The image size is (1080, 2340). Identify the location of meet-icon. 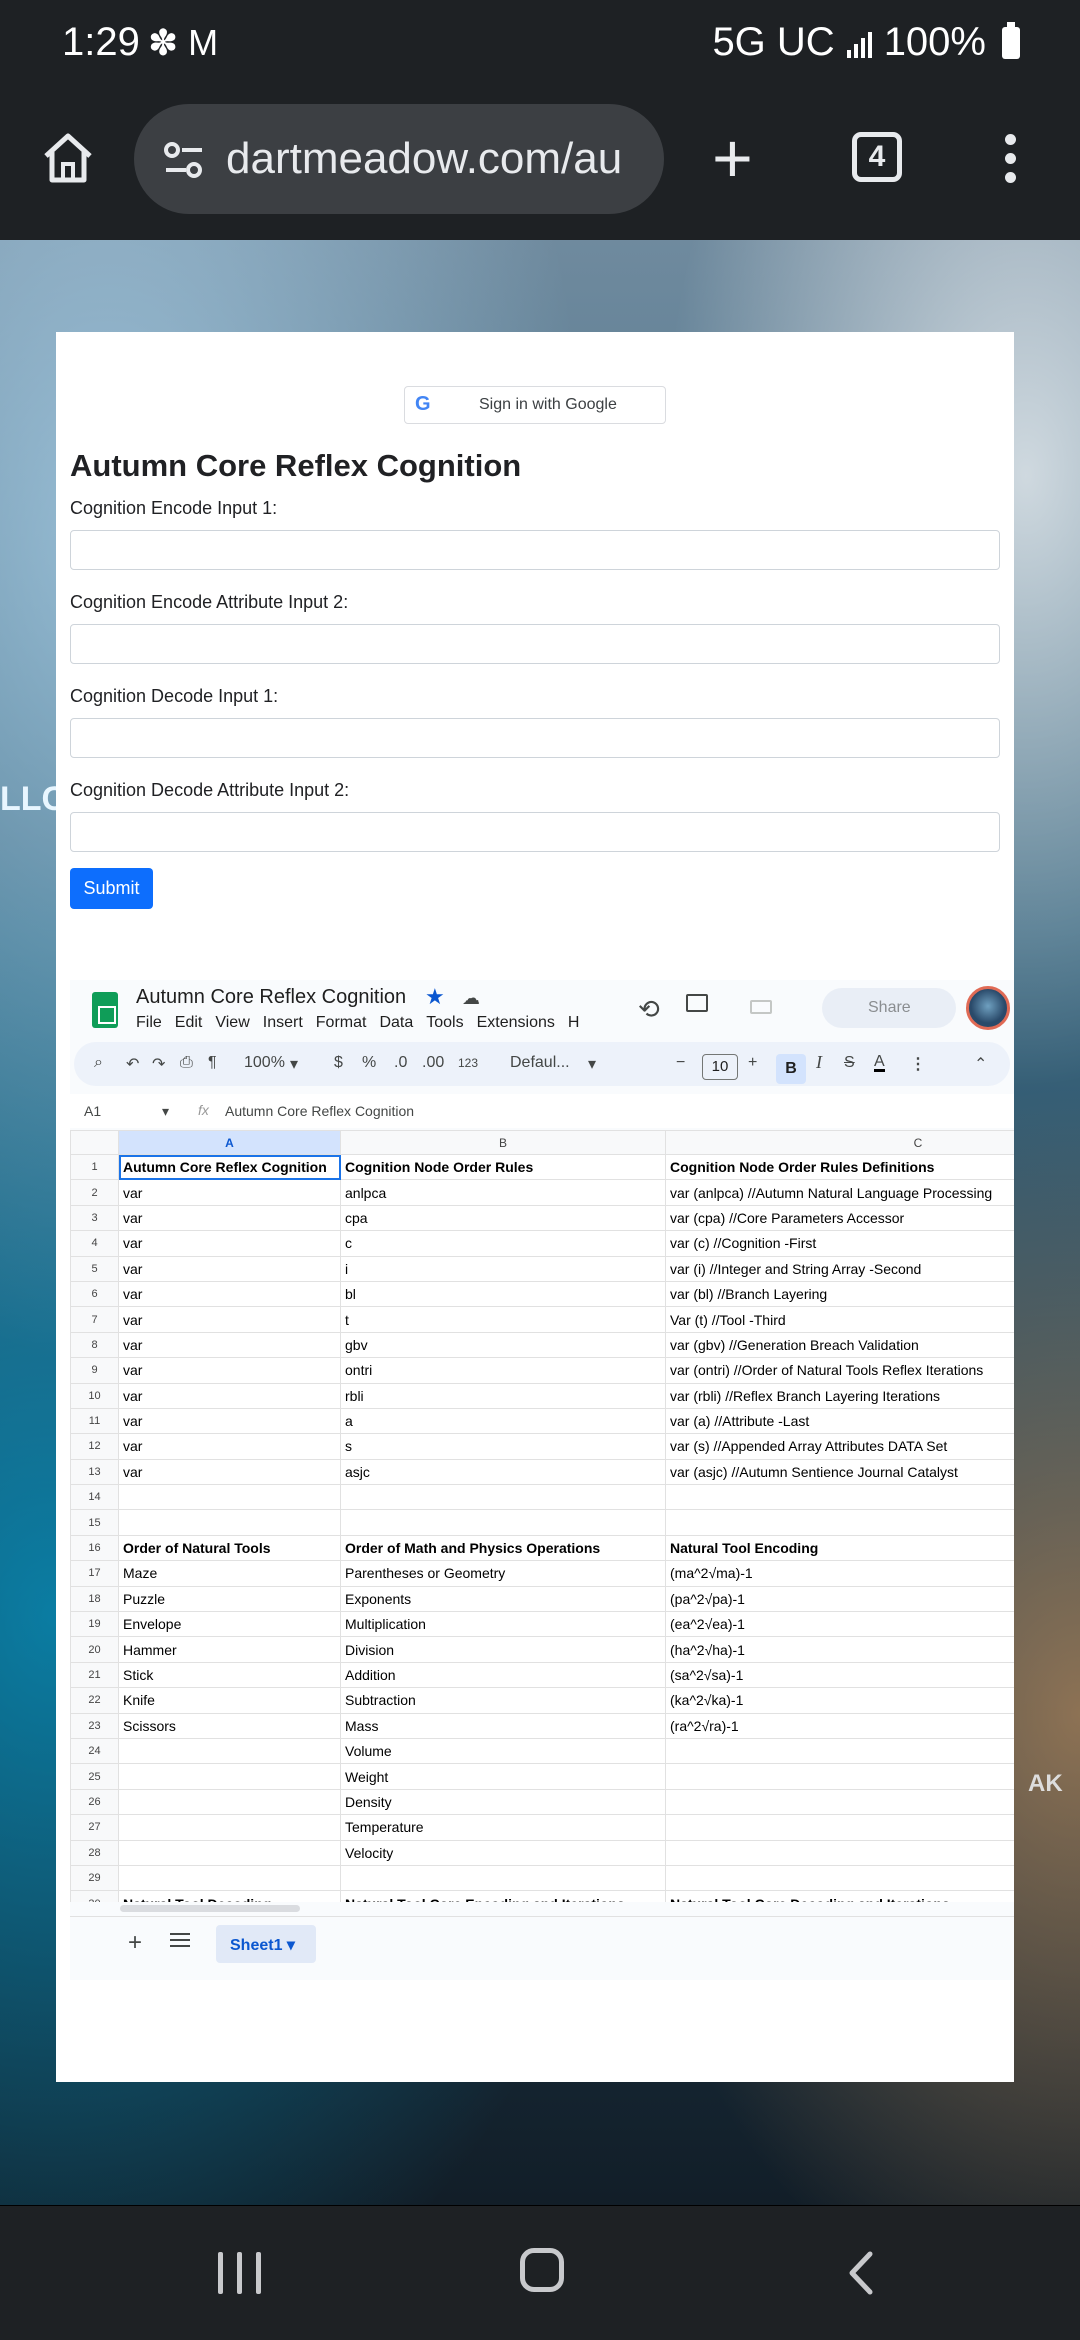
(761, 1007).